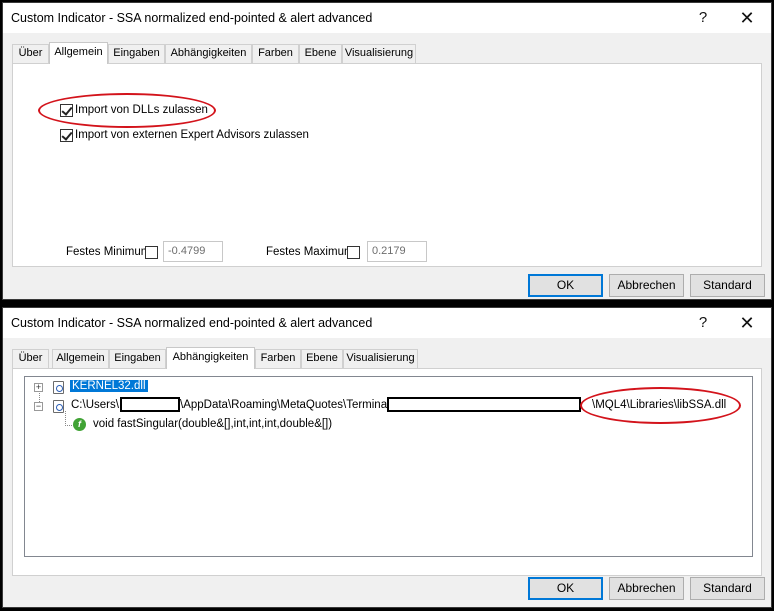  I want to click on fixed-minimum-label: Festes Minimum, so click(108, 252).